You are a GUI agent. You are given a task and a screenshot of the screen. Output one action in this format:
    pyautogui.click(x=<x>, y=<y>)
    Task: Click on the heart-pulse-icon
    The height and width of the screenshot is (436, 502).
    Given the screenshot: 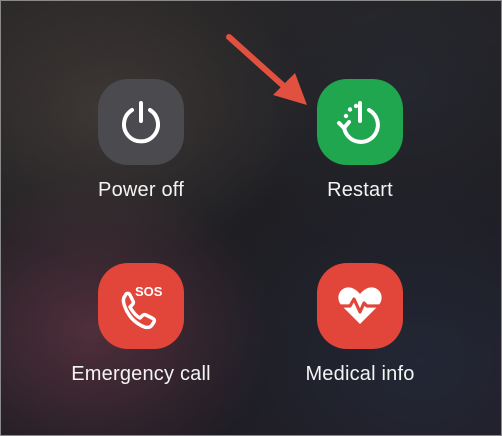 What is the action you would take?
    pyautogui.click(x=360, y=305)
    